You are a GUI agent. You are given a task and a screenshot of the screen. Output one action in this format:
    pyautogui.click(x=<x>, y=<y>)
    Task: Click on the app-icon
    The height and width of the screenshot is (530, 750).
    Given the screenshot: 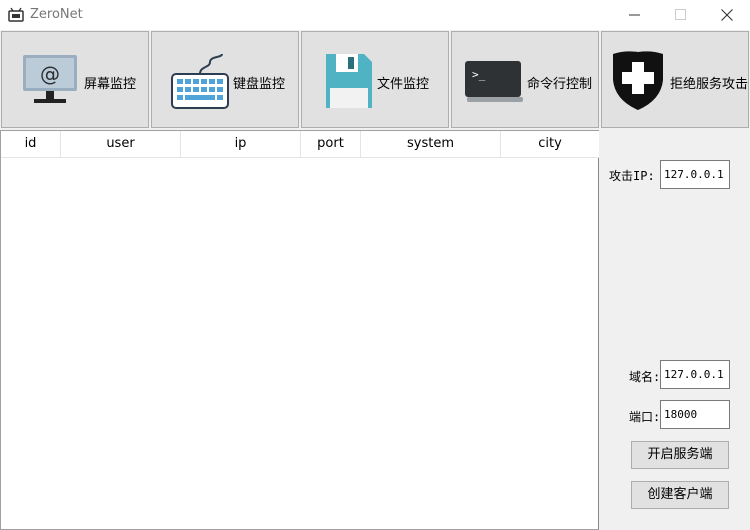 What is the action you would take?
    pyautogui.click(x=16, y=14)
    